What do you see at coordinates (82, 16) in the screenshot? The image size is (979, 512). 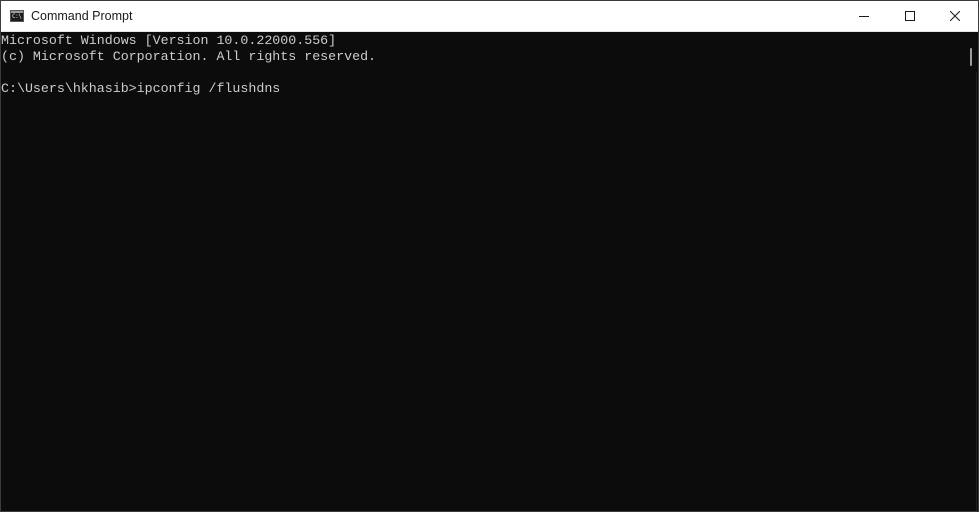 I see `window-title: Command Prompt` at bounding box center [82, 16].